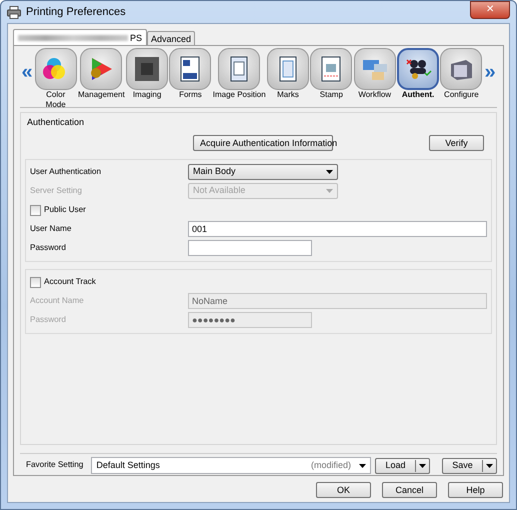 The height and width of the screenshot is (510, 517). I want to click on dropdown: Main Body, so click(263, 172).